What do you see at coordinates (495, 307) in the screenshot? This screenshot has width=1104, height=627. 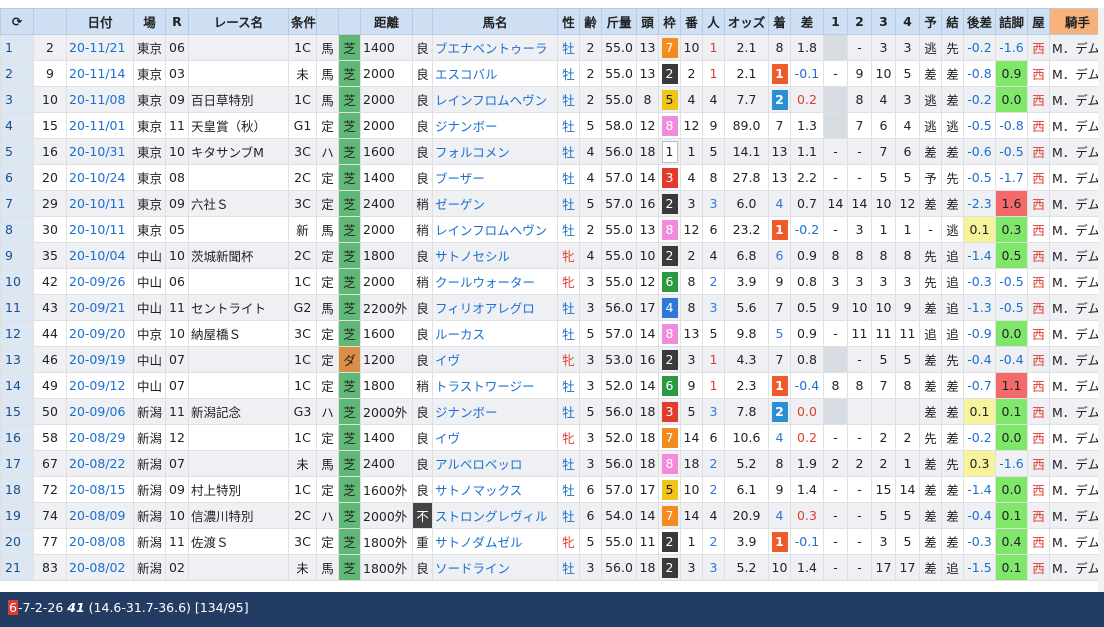 I see `cell-horse-name: フィリオアレグロ` at bounding box center [495, 307].